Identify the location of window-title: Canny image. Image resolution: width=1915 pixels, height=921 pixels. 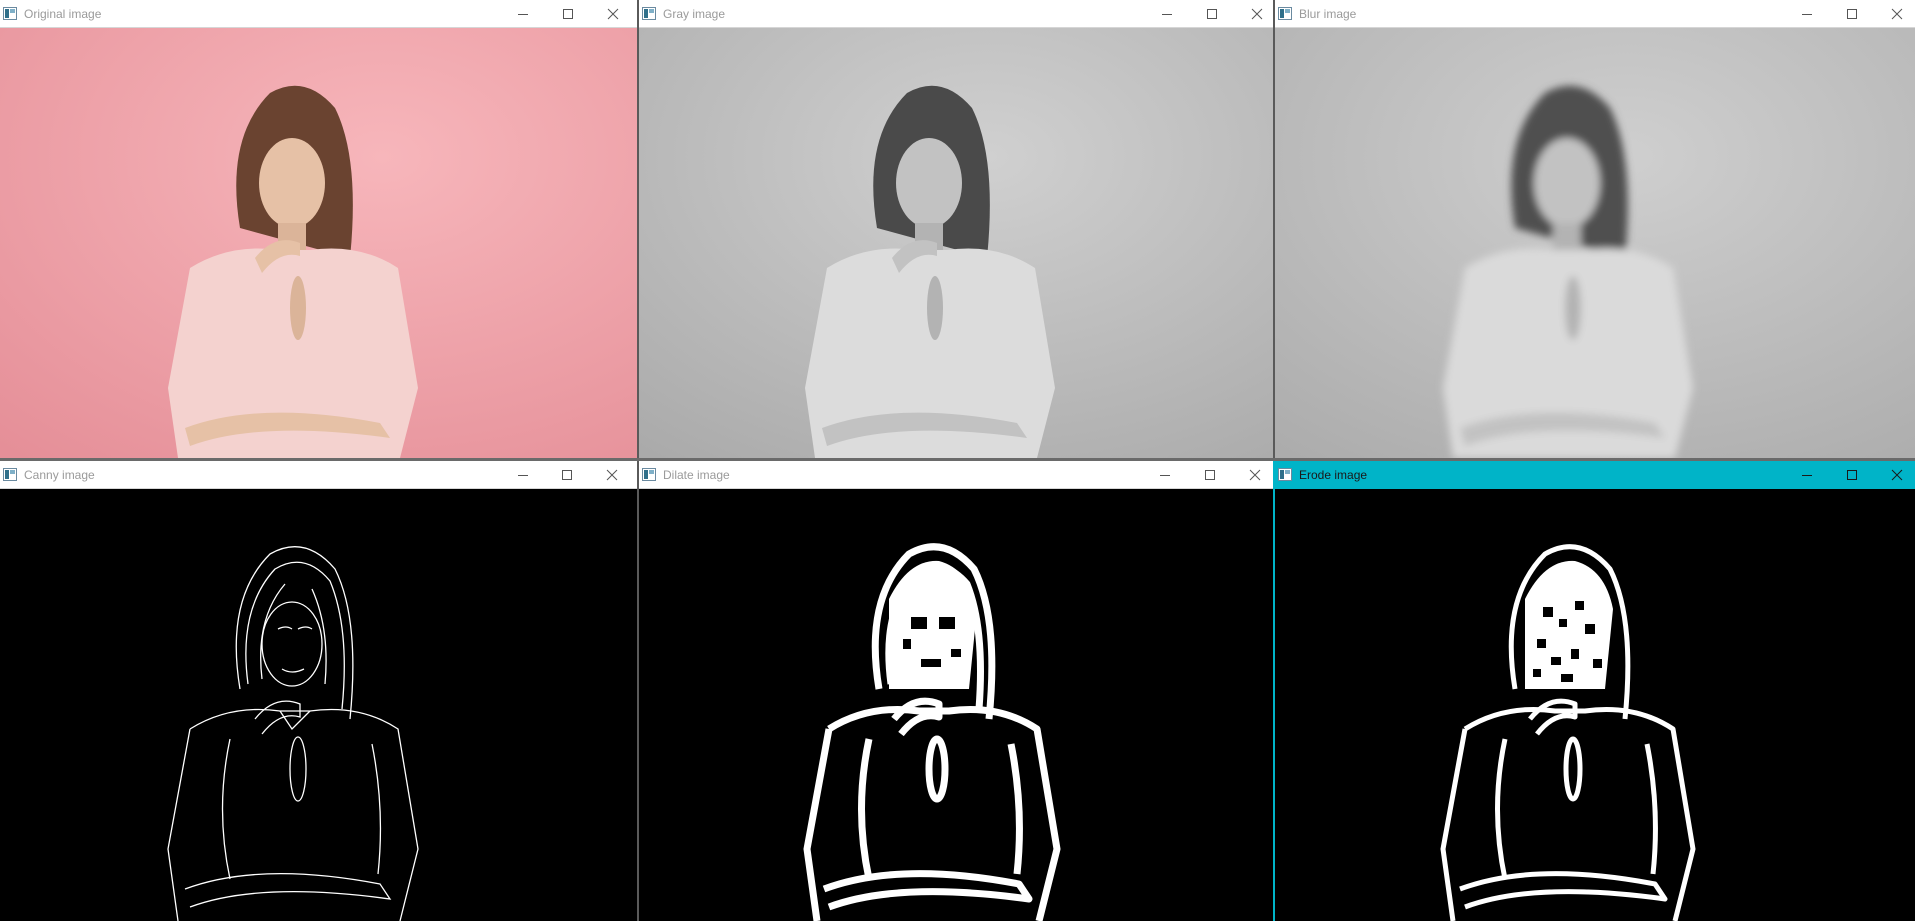
(59, 475).